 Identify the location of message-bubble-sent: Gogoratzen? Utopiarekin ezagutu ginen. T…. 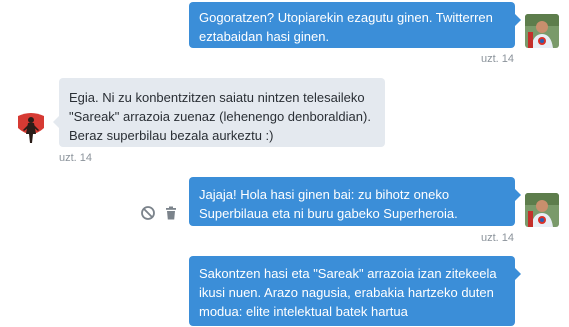
(355, 25).